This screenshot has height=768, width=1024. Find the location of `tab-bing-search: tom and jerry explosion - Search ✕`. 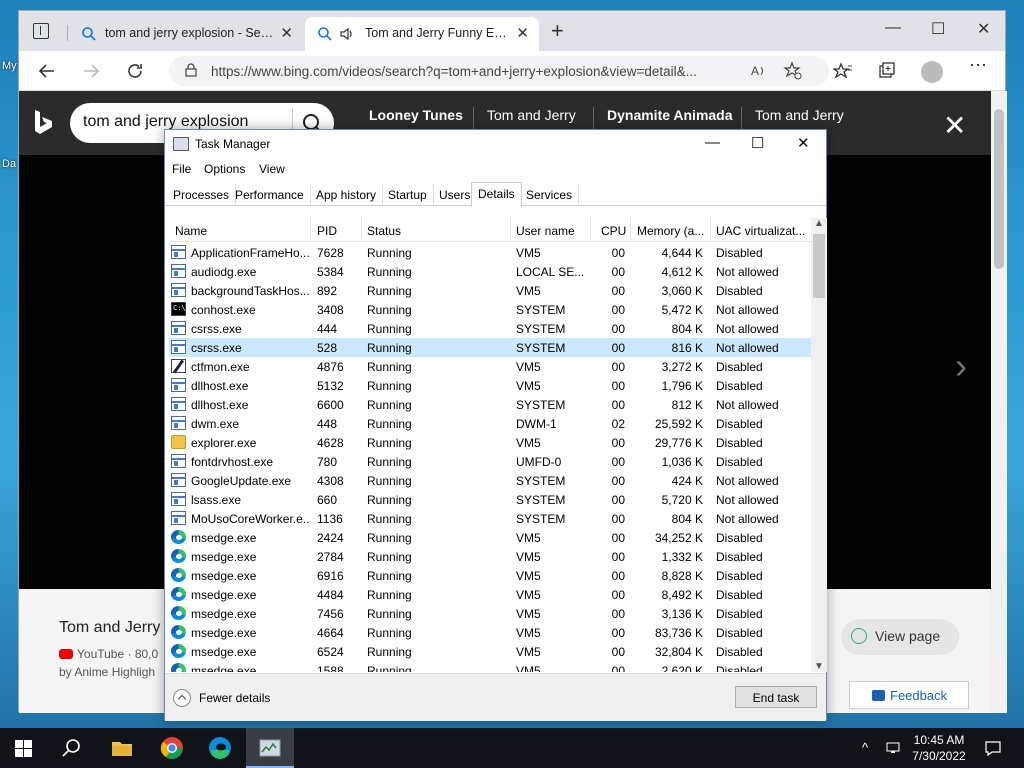

tab-bing-search: tom and jerry explosion - Search ✕ is located at coordinates (186, 34).